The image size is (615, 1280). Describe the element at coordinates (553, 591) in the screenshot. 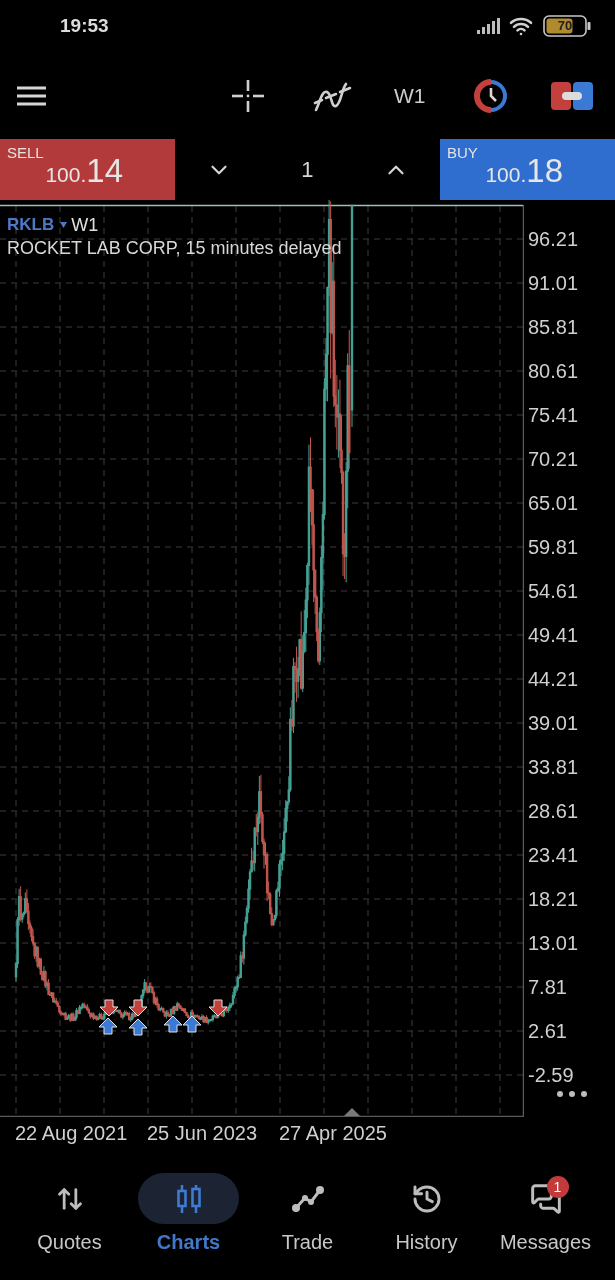

I see `price-axis-label: 54.61` at that location.